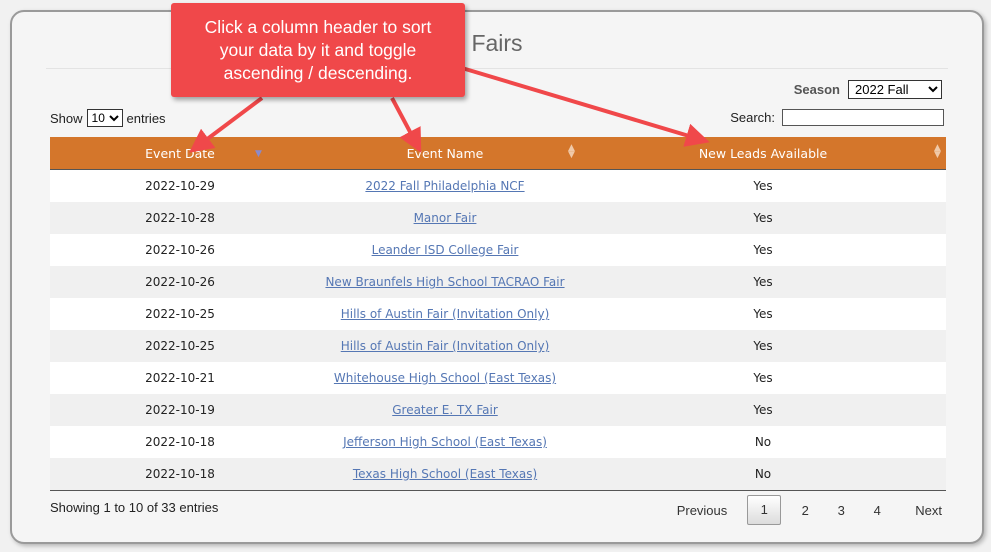 The width and height of the screenshot is (991, 552). Describe the element at coordinates (134, 507) in the screenshot. I see `table-info: Showing 1 to 10 of 33 entries` at that location.